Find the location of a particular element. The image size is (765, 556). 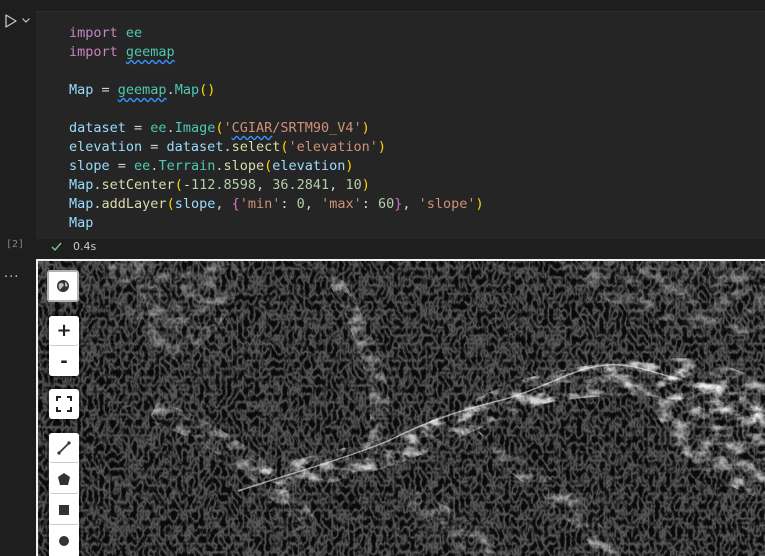

fullscreen-button is located at coordinates (64, 404).